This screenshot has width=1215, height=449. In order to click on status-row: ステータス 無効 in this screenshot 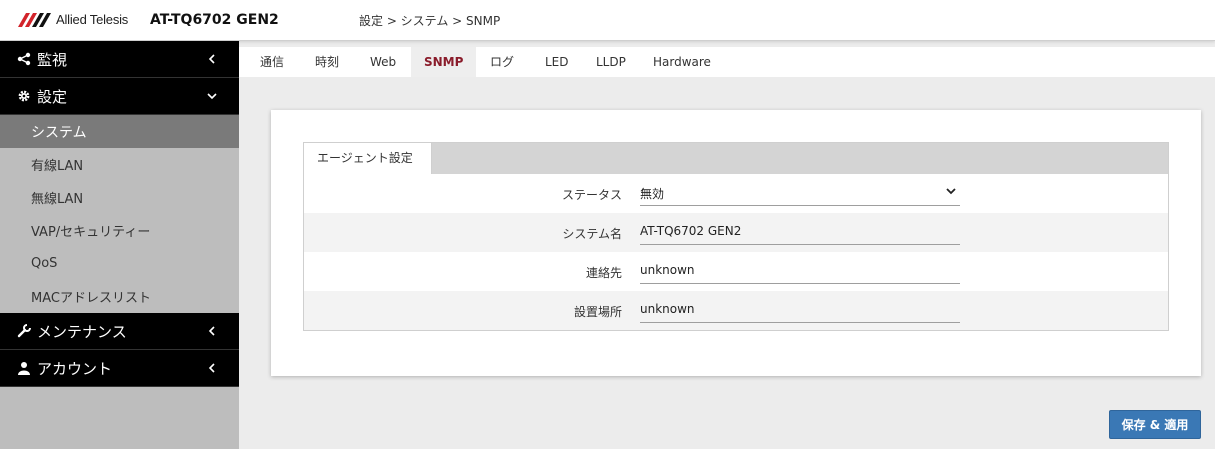, I will do `click(736, 193)`.